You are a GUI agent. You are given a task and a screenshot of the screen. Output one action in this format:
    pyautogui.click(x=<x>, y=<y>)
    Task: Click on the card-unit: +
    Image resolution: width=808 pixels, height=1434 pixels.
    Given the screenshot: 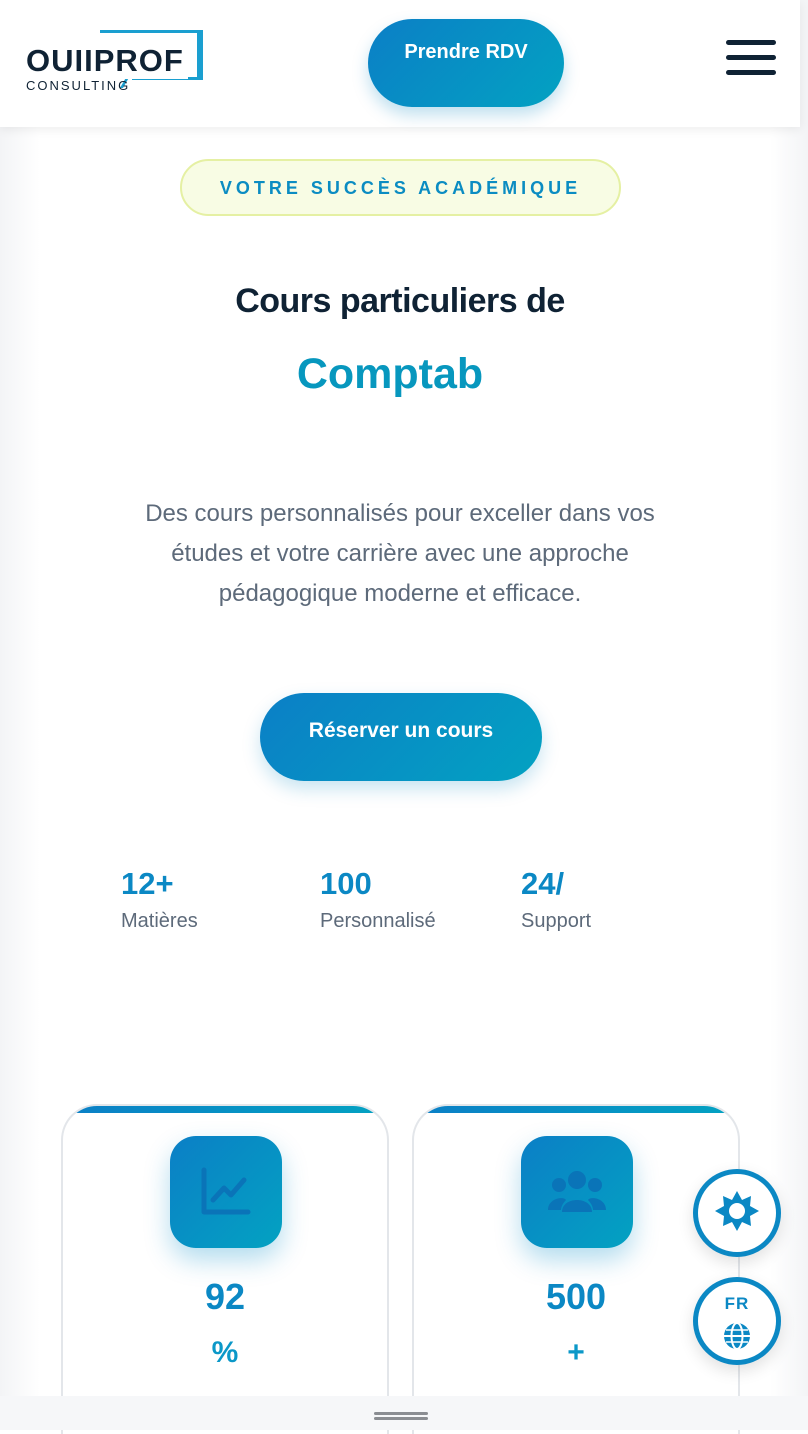 What is the action you would take?
    pyautogui.click(x=576, y=1352)
    